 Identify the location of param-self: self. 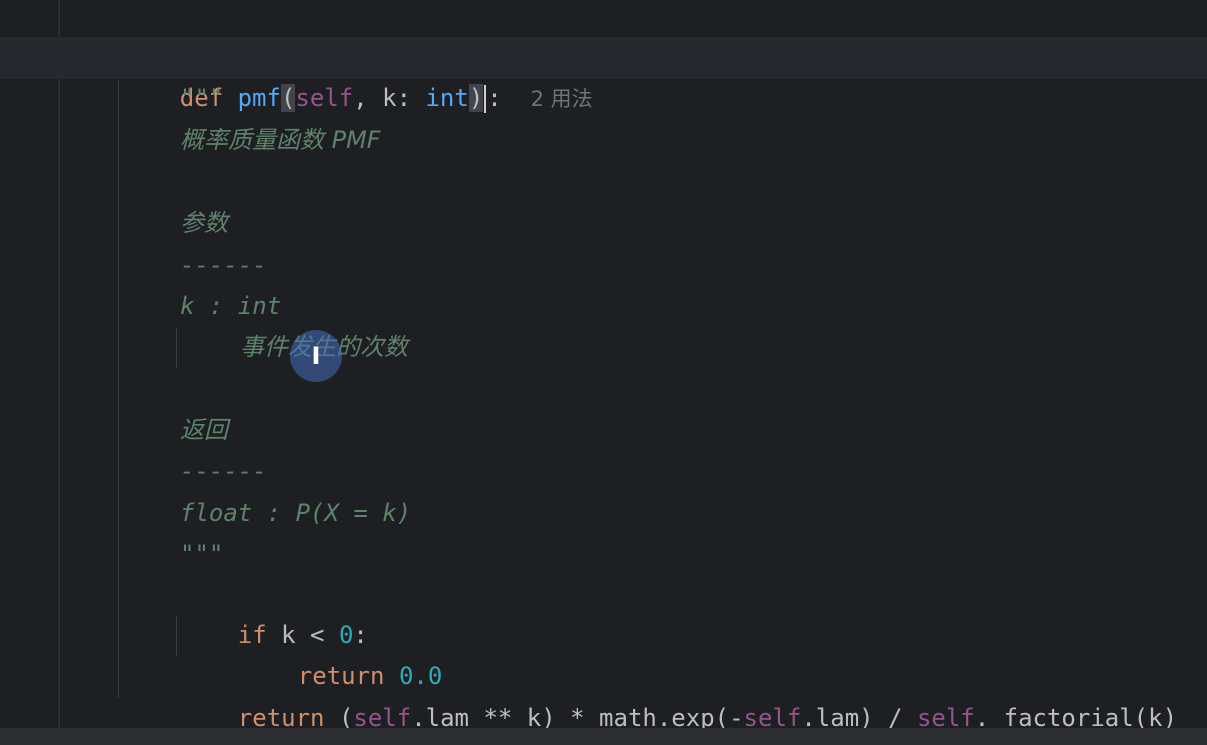
(324, 98).